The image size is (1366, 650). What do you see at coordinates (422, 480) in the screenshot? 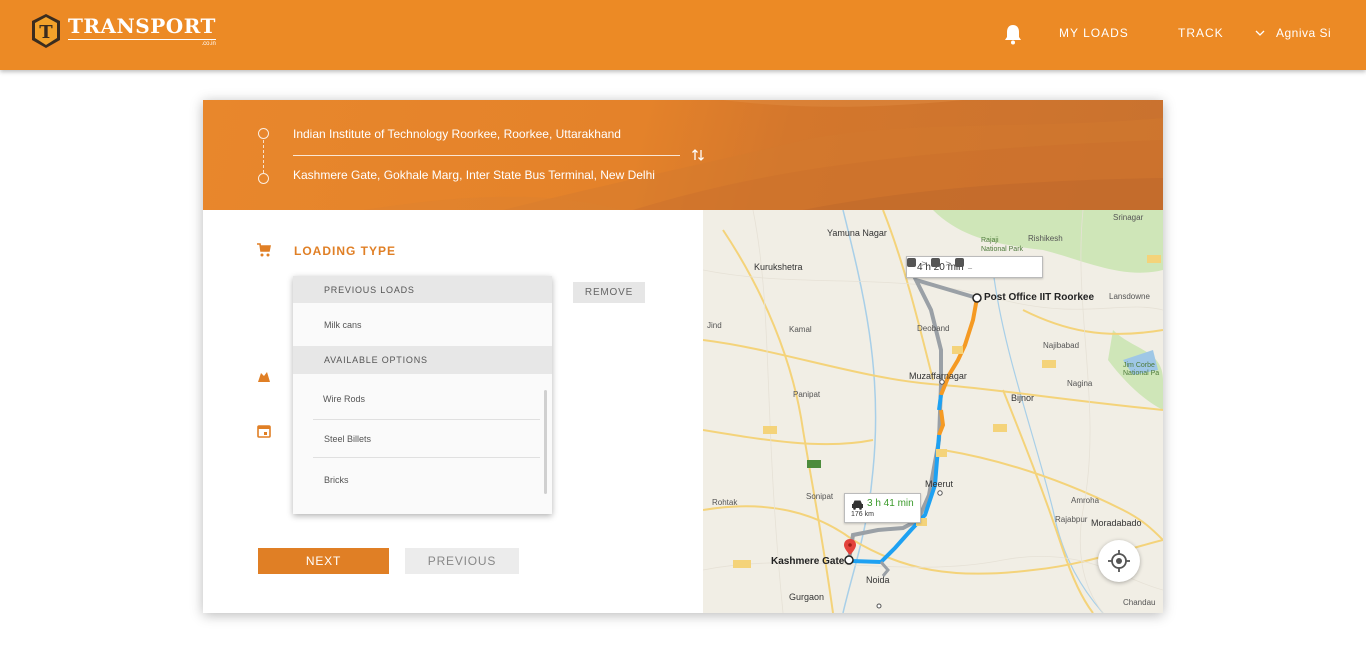
I see `dropdown-option: Bricks` at bounding box center [422, 480].